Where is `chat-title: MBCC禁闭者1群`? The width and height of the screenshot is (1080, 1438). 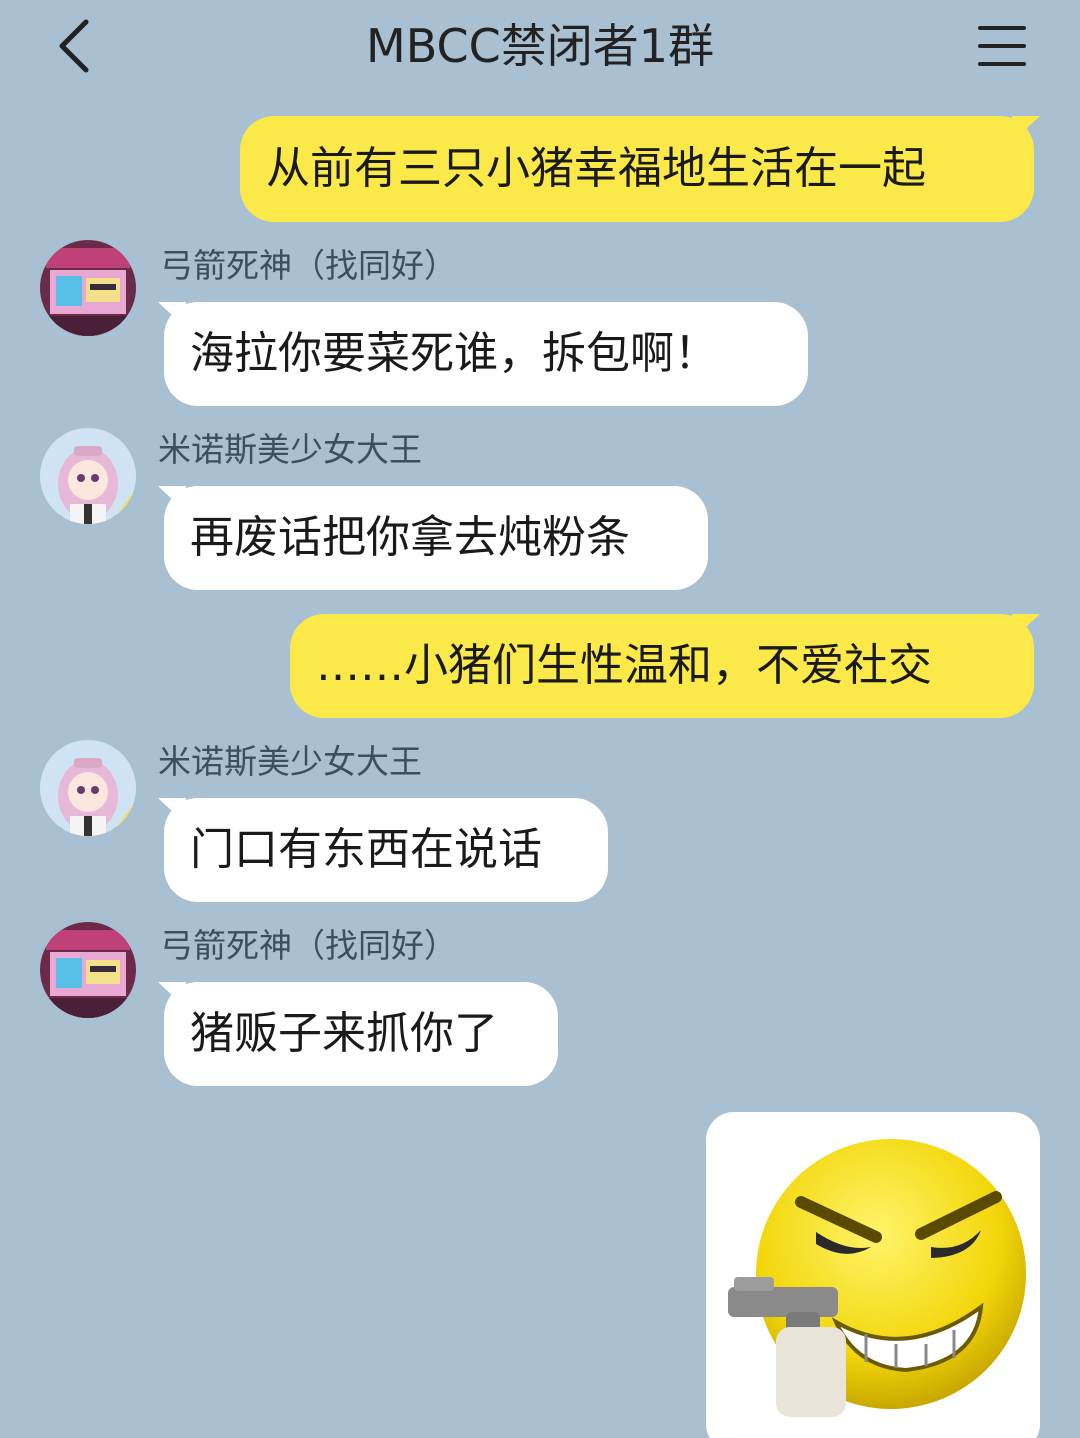 chat-title: MBCC禁闭者1群 is located at coordinates (540, 46).